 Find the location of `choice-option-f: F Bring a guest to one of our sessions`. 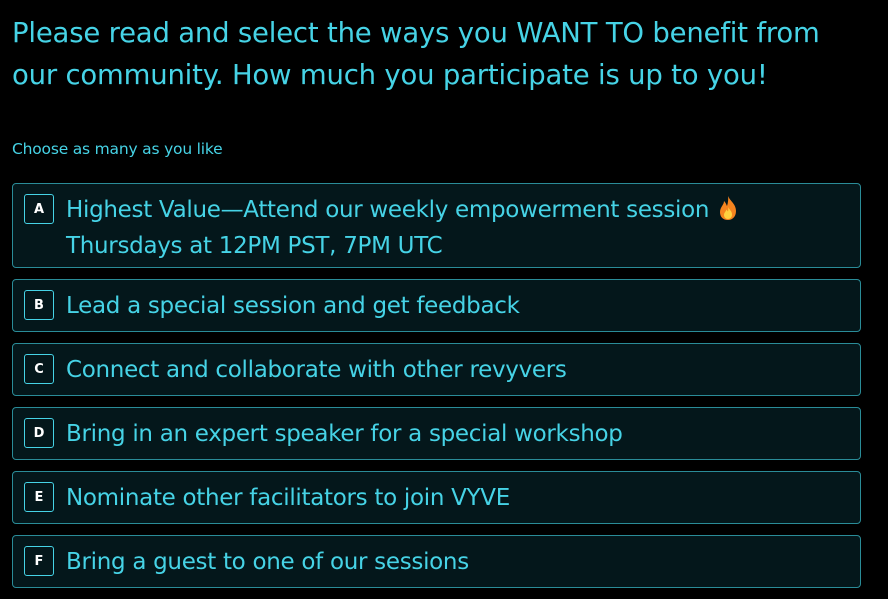

choice-option-f: F Bring a guest to one of our sessions is located at coordinates (436, 561).